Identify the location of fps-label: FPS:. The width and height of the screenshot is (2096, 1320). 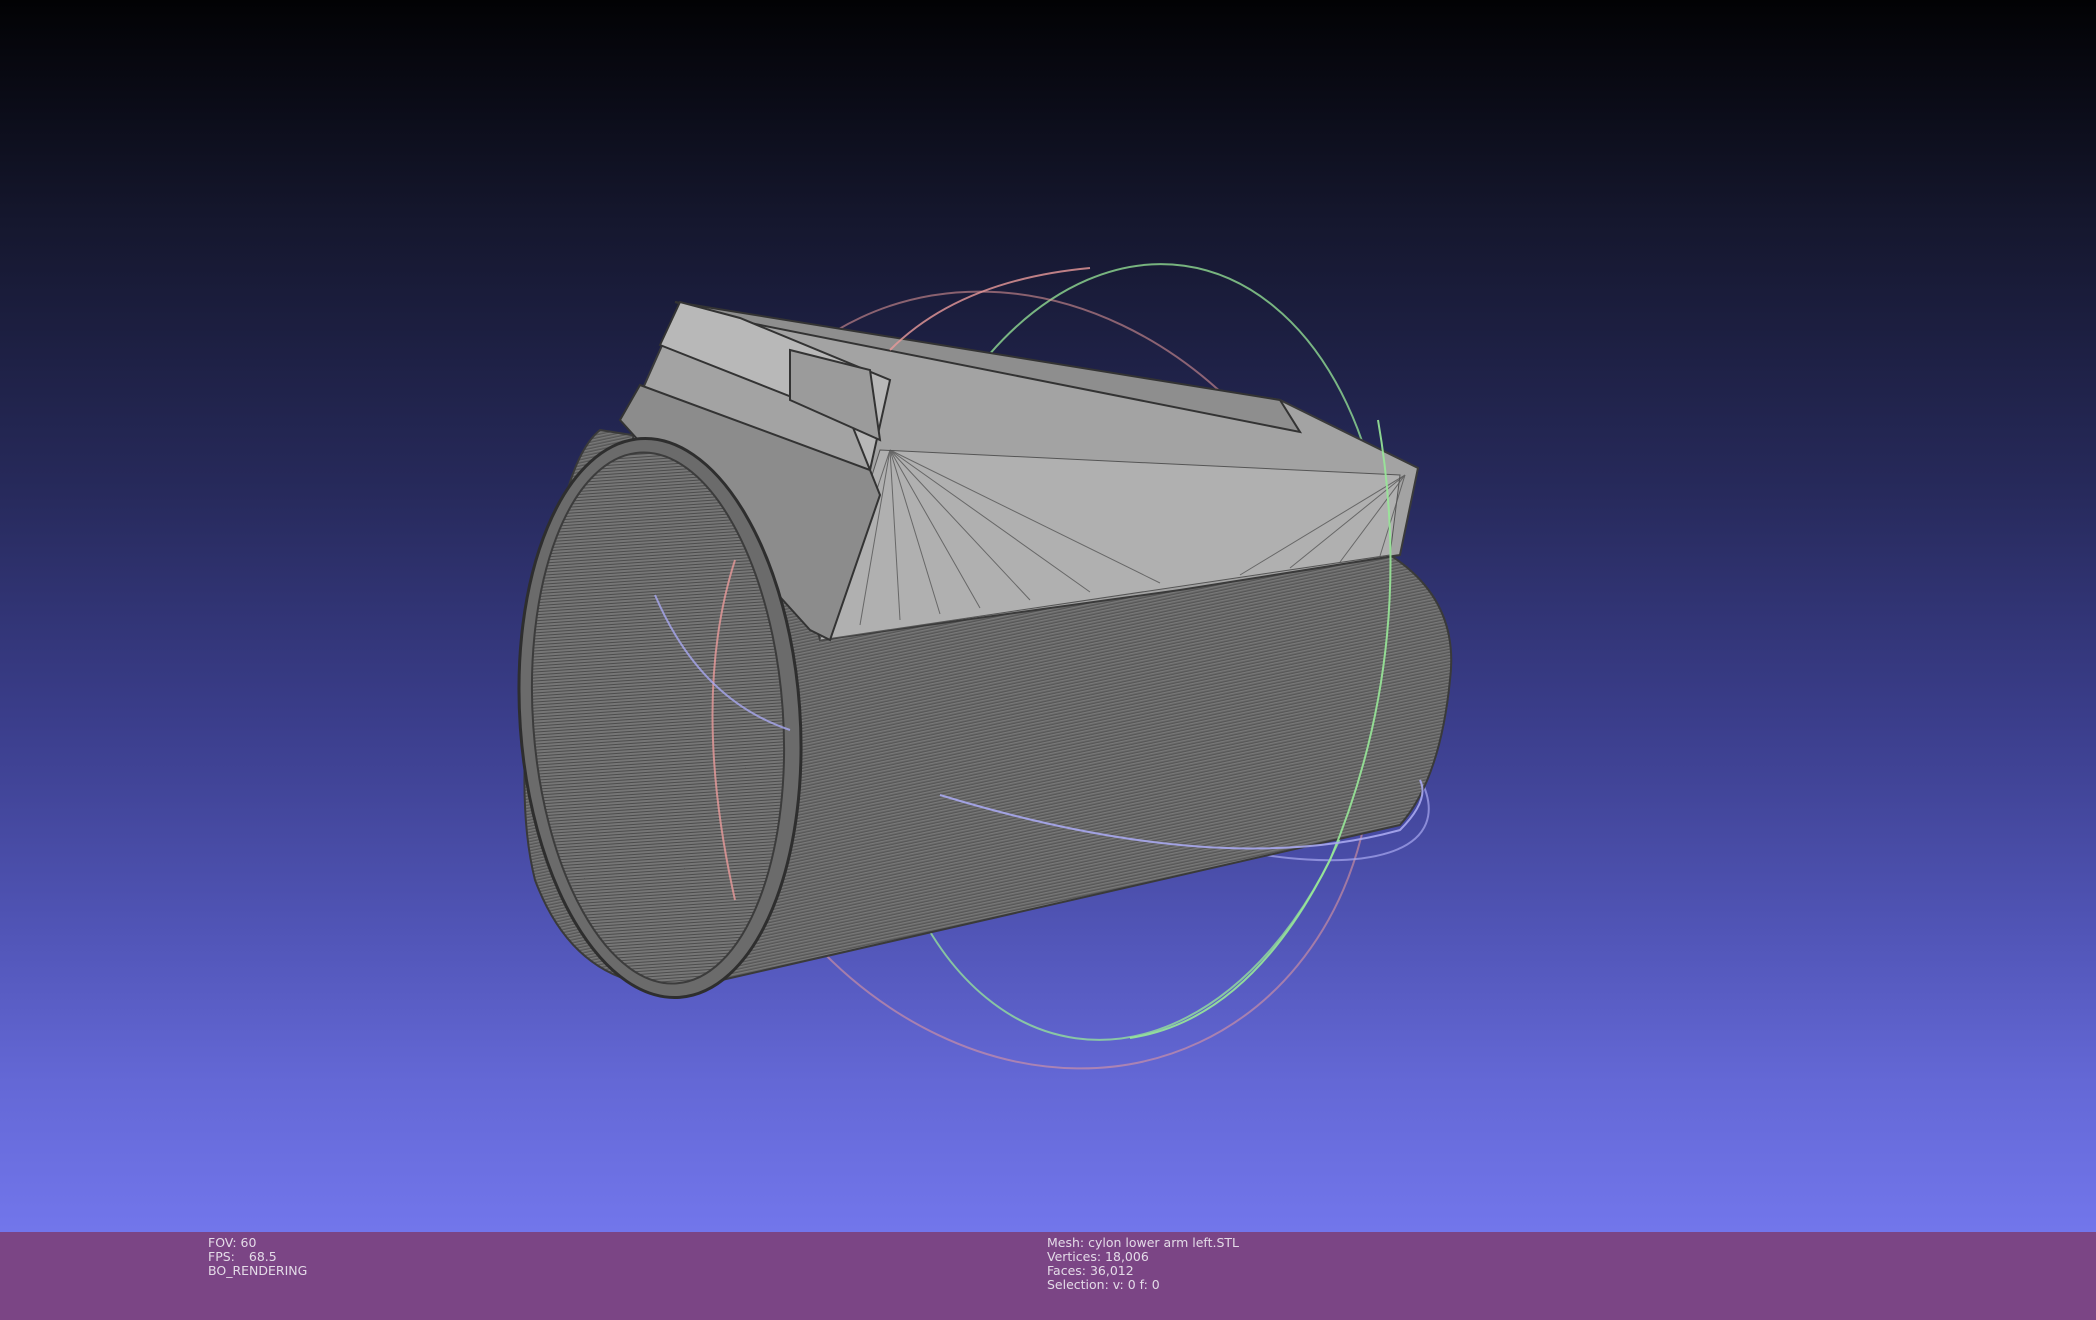
(221, 1256).